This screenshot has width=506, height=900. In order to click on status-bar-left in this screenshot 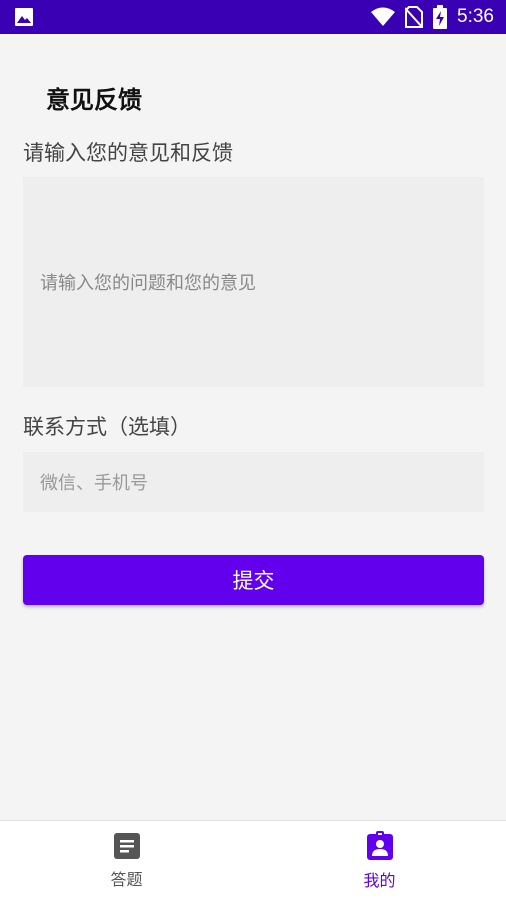, I will do `click(24, 17)`.